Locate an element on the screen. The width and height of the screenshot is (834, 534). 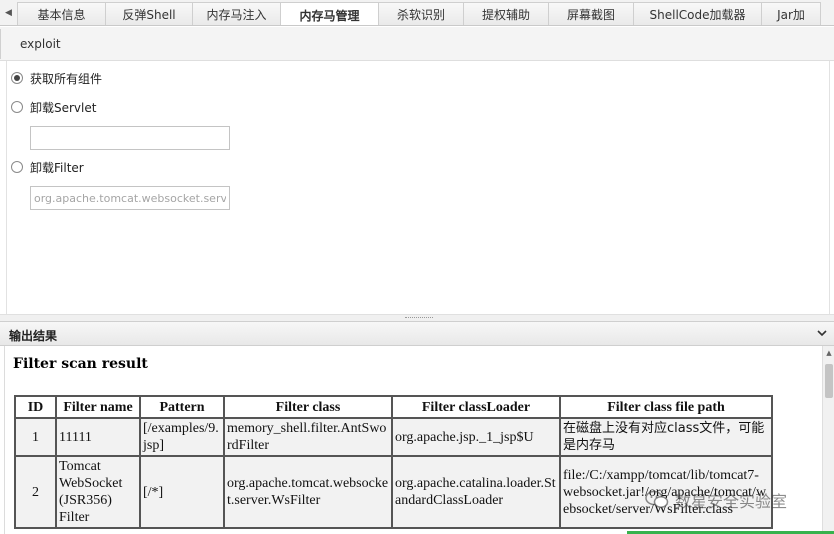
tab-reverse-shell: 反弹Shell is located at coordinates (149, 13).